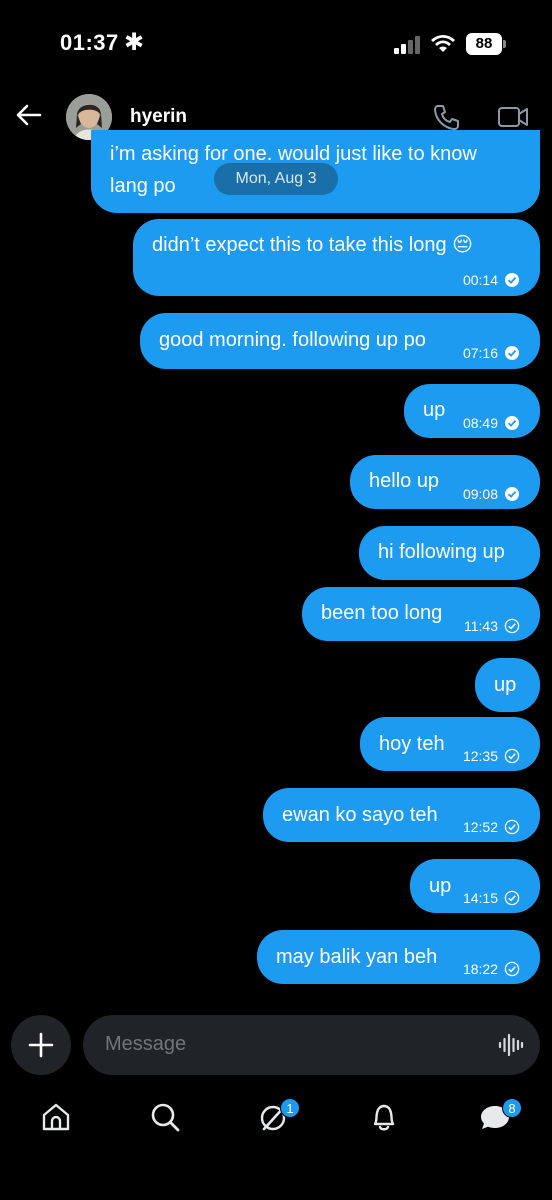 This screenshot has width=552, height=1200. I want to click on battery-tip, so click(504, 44).